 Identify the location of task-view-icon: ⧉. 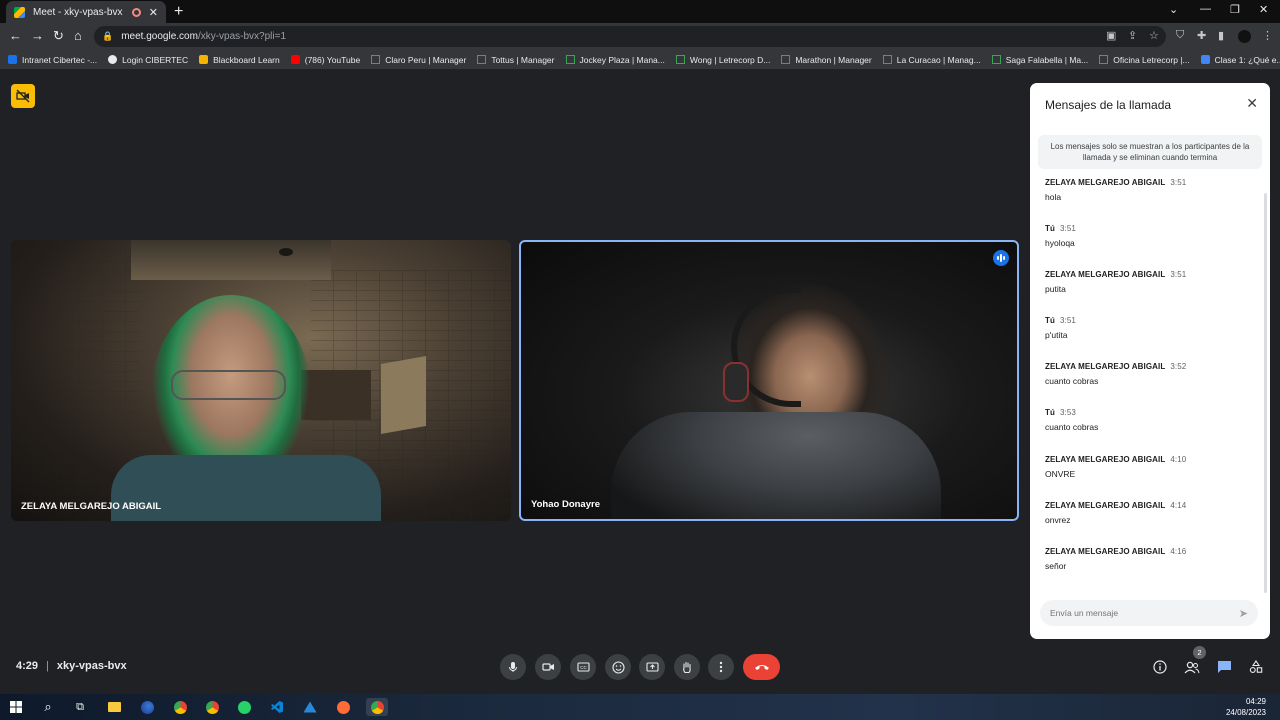
(80, 707).